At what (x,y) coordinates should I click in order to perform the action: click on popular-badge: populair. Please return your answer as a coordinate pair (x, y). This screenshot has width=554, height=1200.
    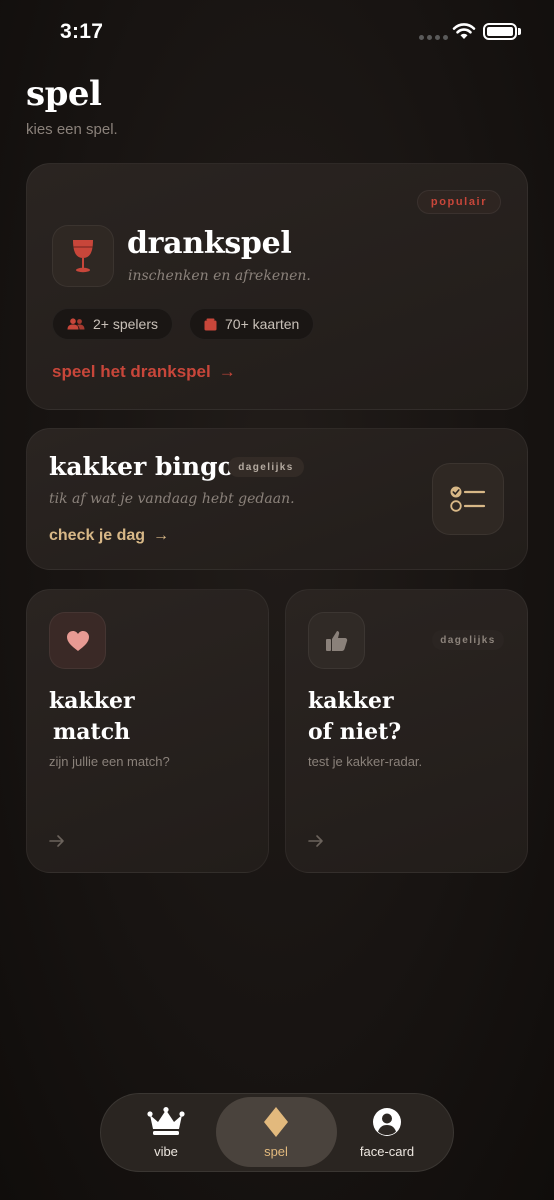
    Looking at the image, I should click on (459, 202).